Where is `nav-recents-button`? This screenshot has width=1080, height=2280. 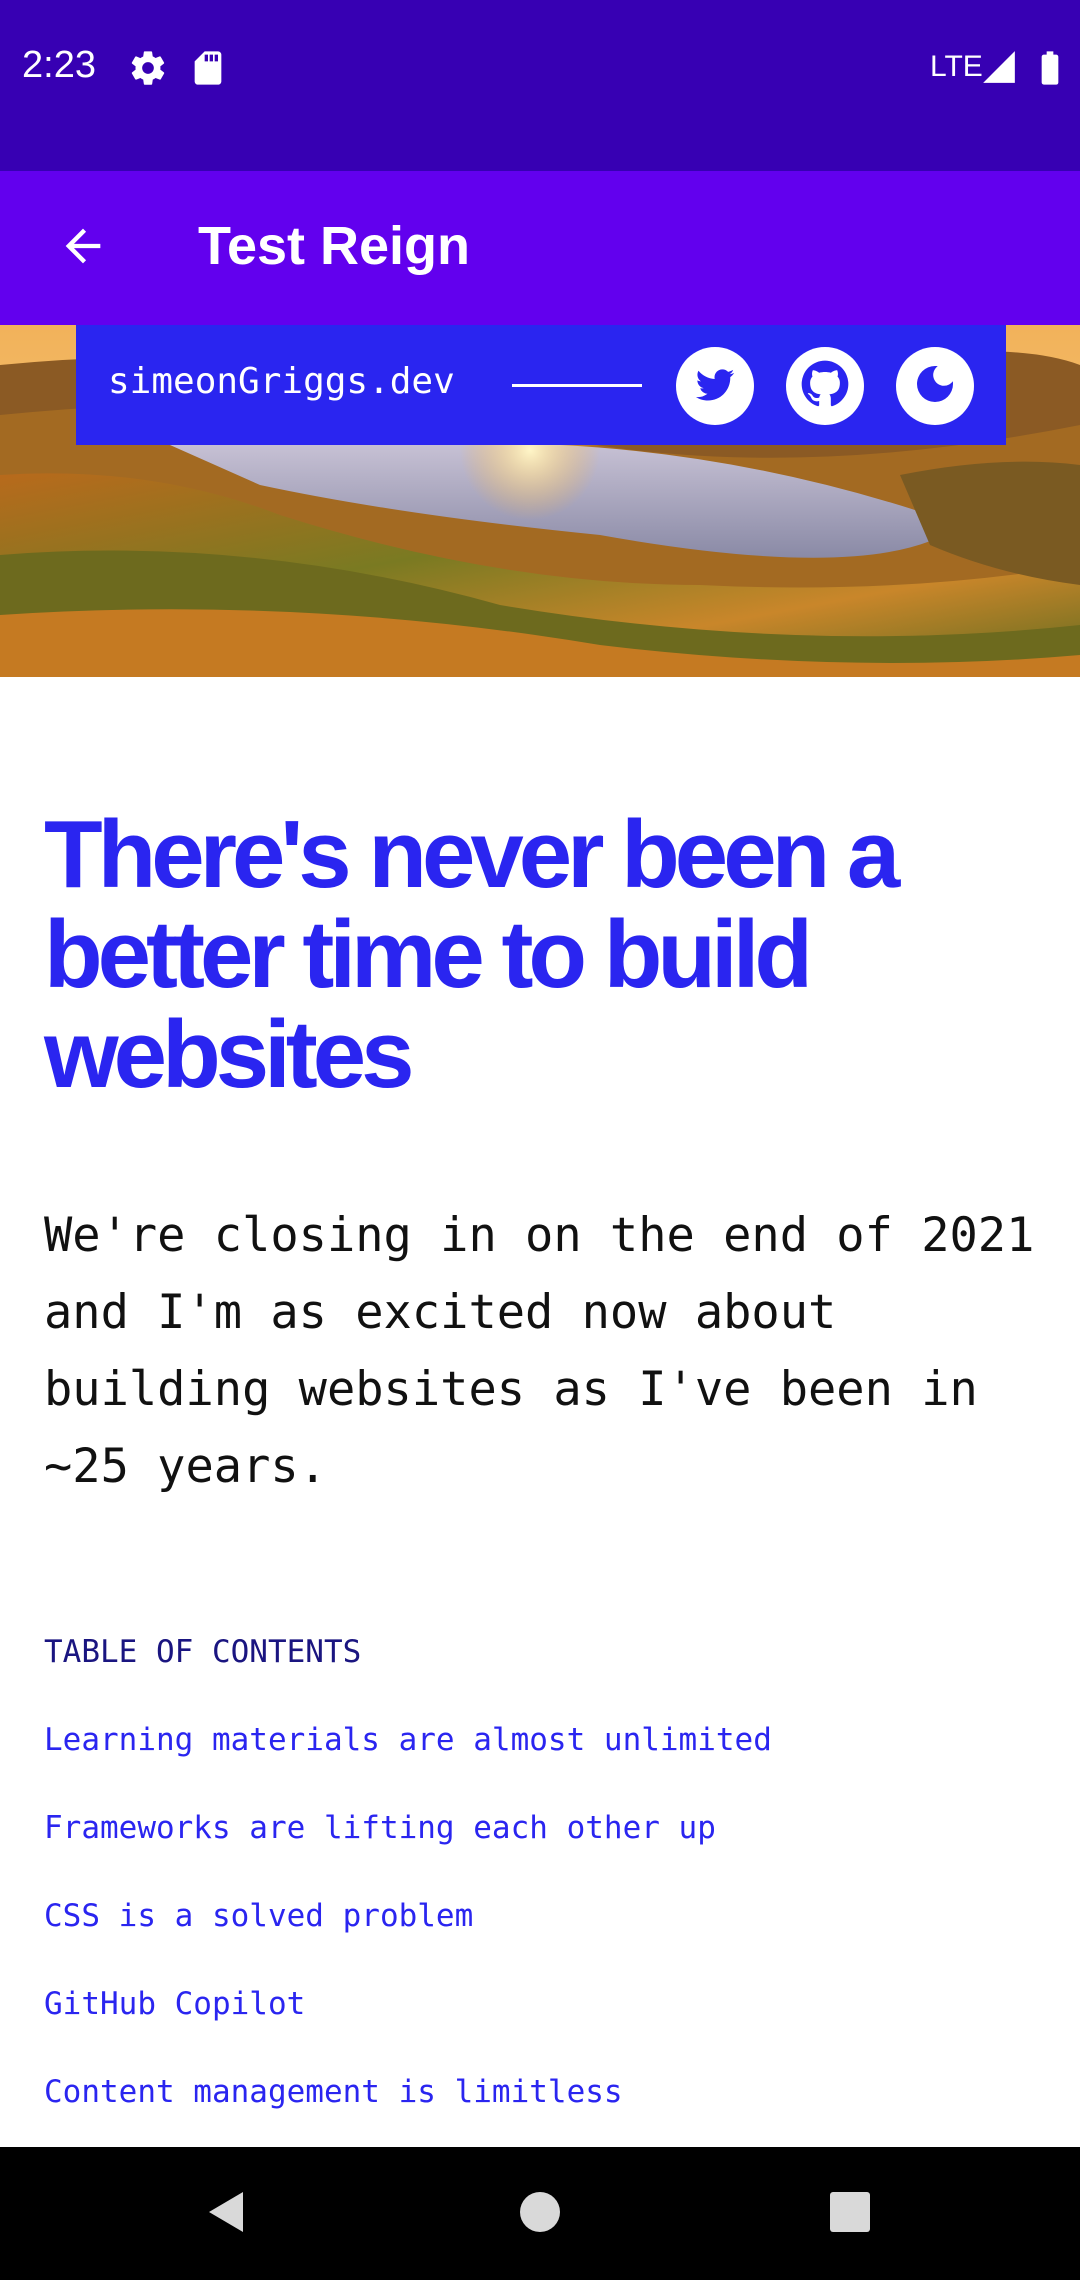
nav-recents-button is located at coordinates (850, 2214).